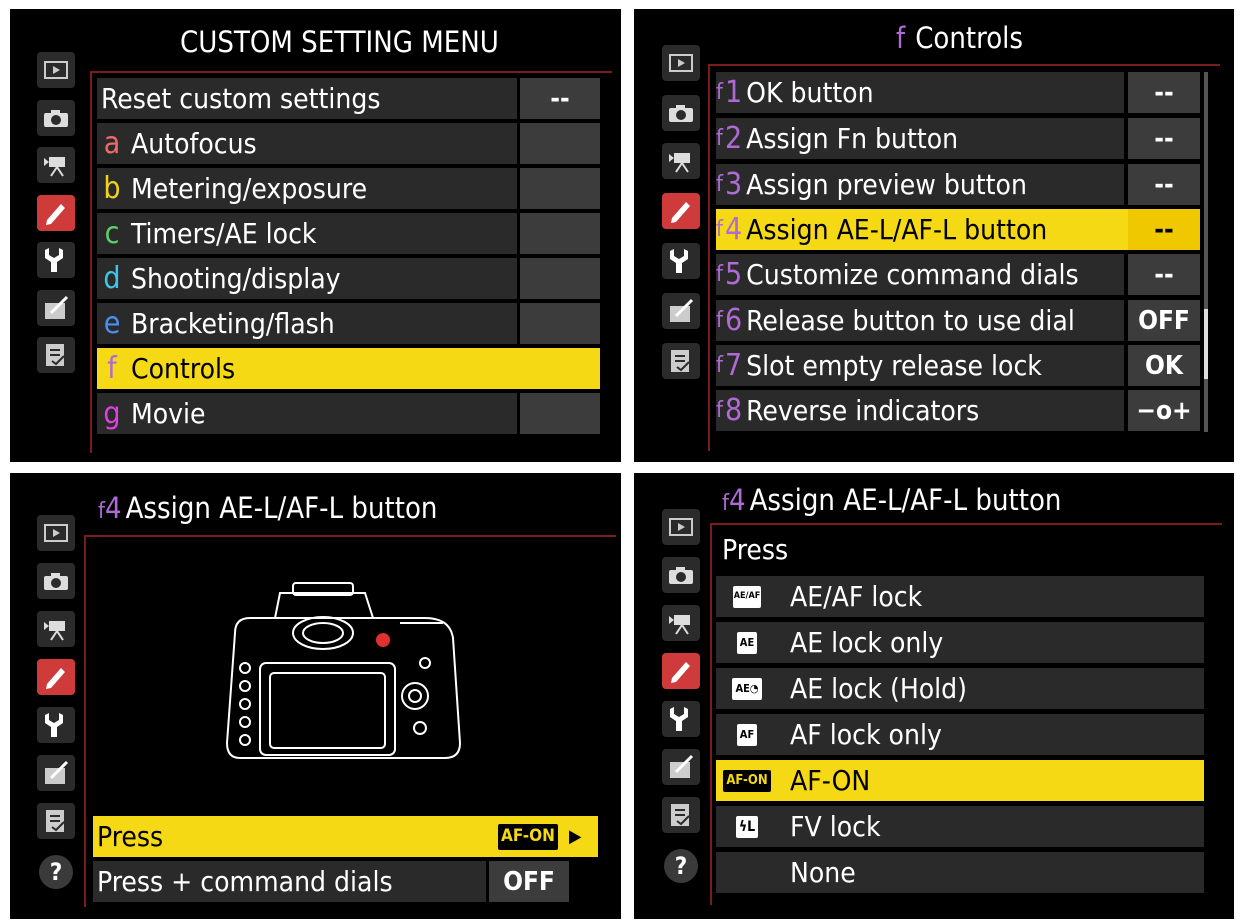  Describe the element at coordinates (1164, 365) in the screenshot. I see `controls-item-value: OK` at that location.